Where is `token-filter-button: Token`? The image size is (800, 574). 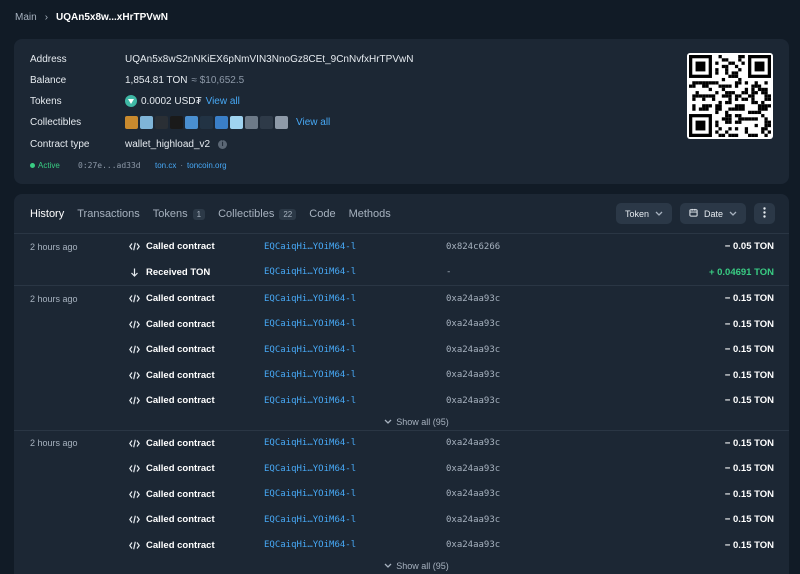
token-filter-button: Token is located at coordinates (643, 213).